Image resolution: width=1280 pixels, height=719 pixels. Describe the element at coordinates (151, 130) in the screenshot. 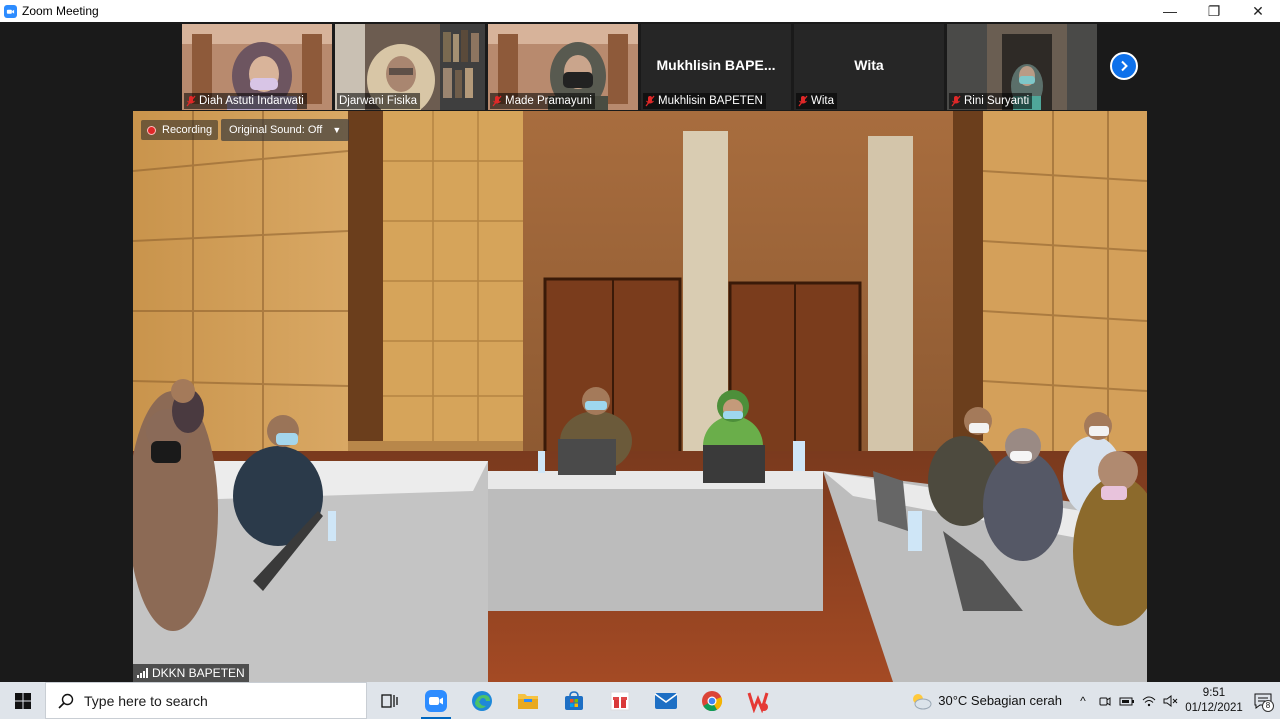

I see `recording-dot-icon` at that location.